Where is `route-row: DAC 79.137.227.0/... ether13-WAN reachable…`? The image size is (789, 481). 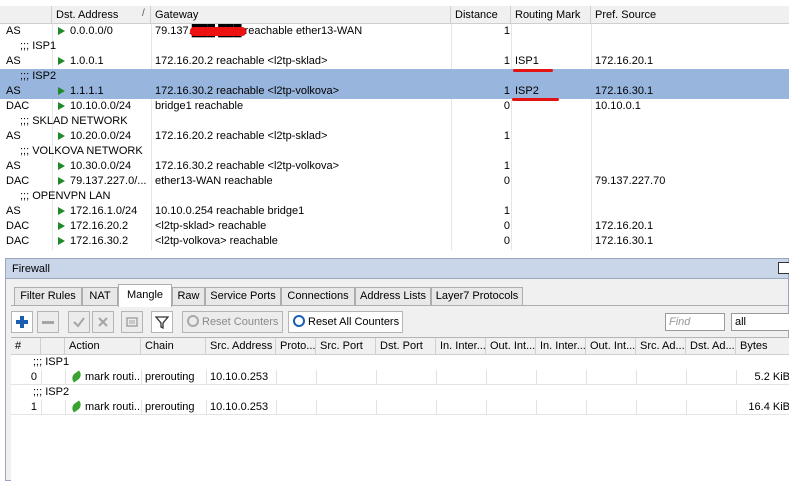
route-row: DAC 79.137.227.0/... ether13-WAN reachable… is located at coordinates (394, 181).